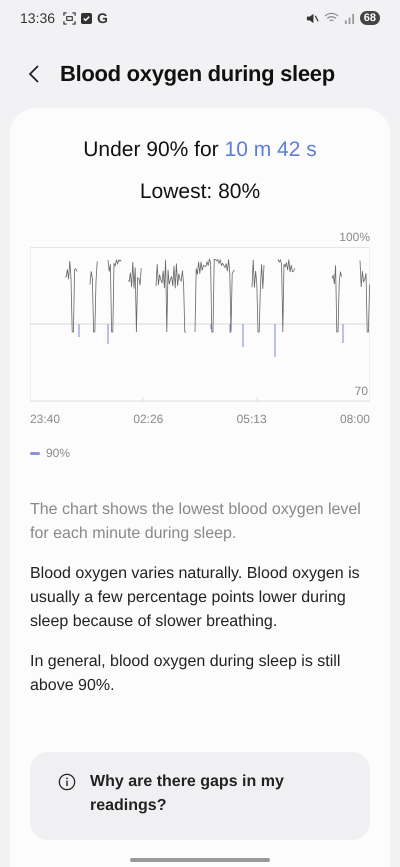  What do you see at coordinates (312, 18) in the screenshot?
I see `mute-icon` at bounding box center [312, 18].